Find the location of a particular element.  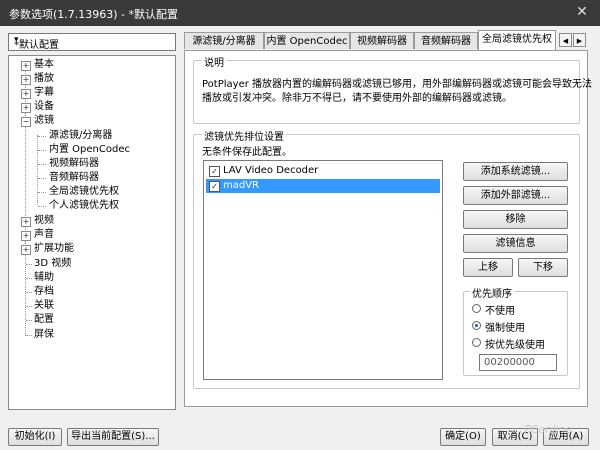

tree-item-archive: 存档 is located at coordinates (44, 292).